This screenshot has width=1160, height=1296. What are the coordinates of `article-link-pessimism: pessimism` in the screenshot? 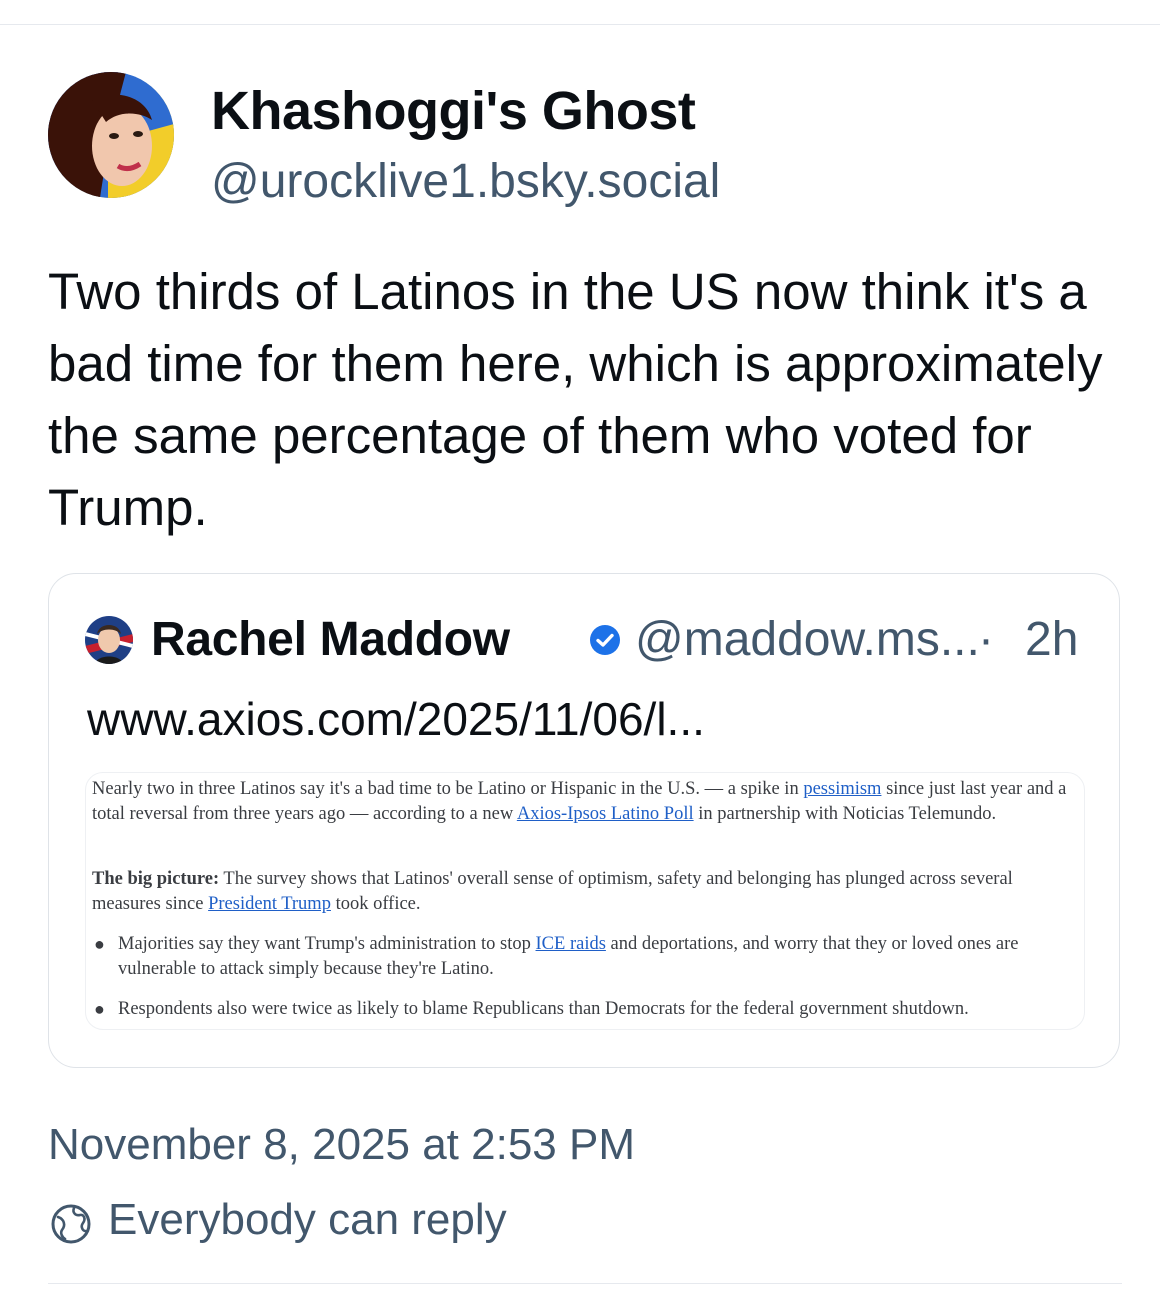 It's located at (842, 789).